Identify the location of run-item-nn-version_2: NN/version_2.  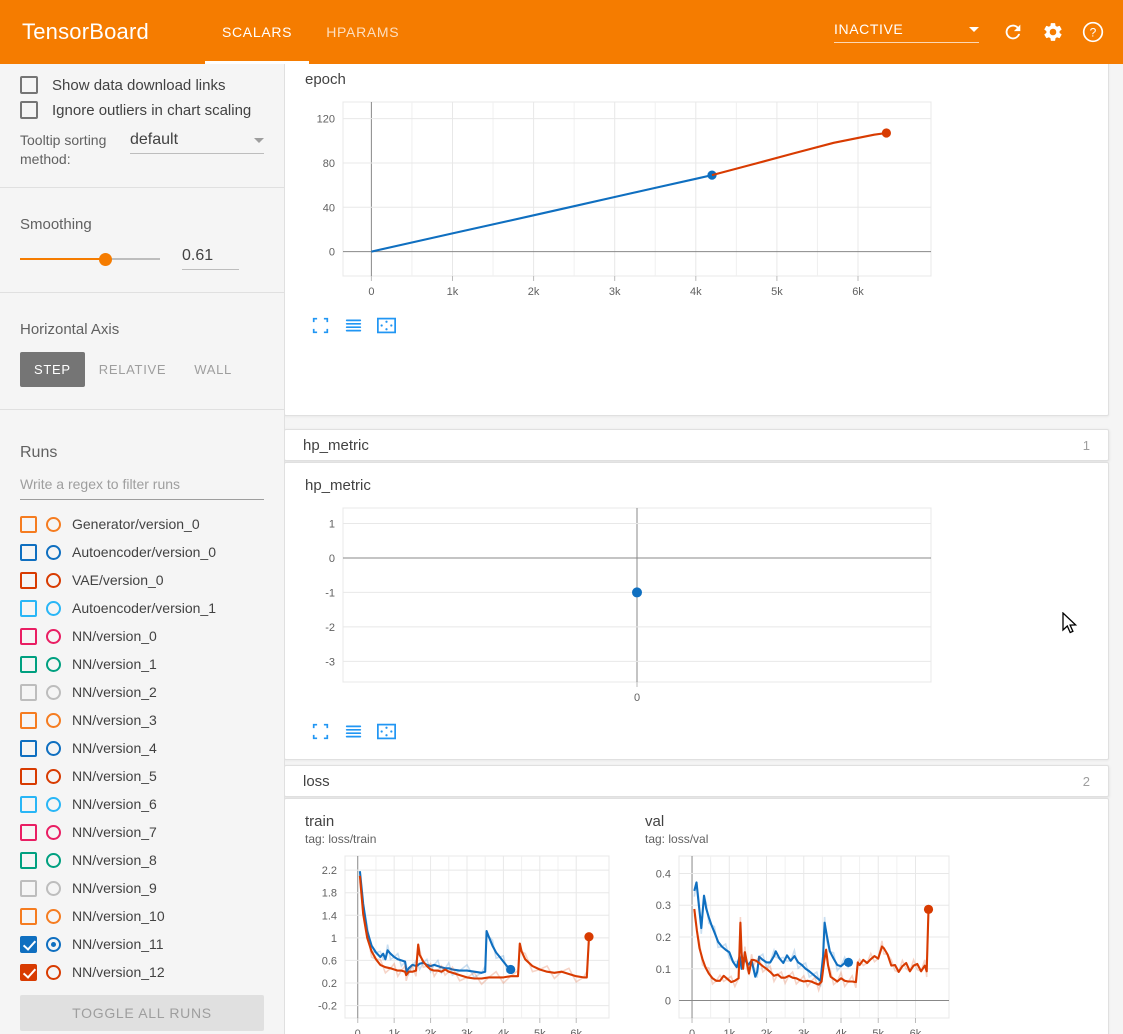
(142, 692).